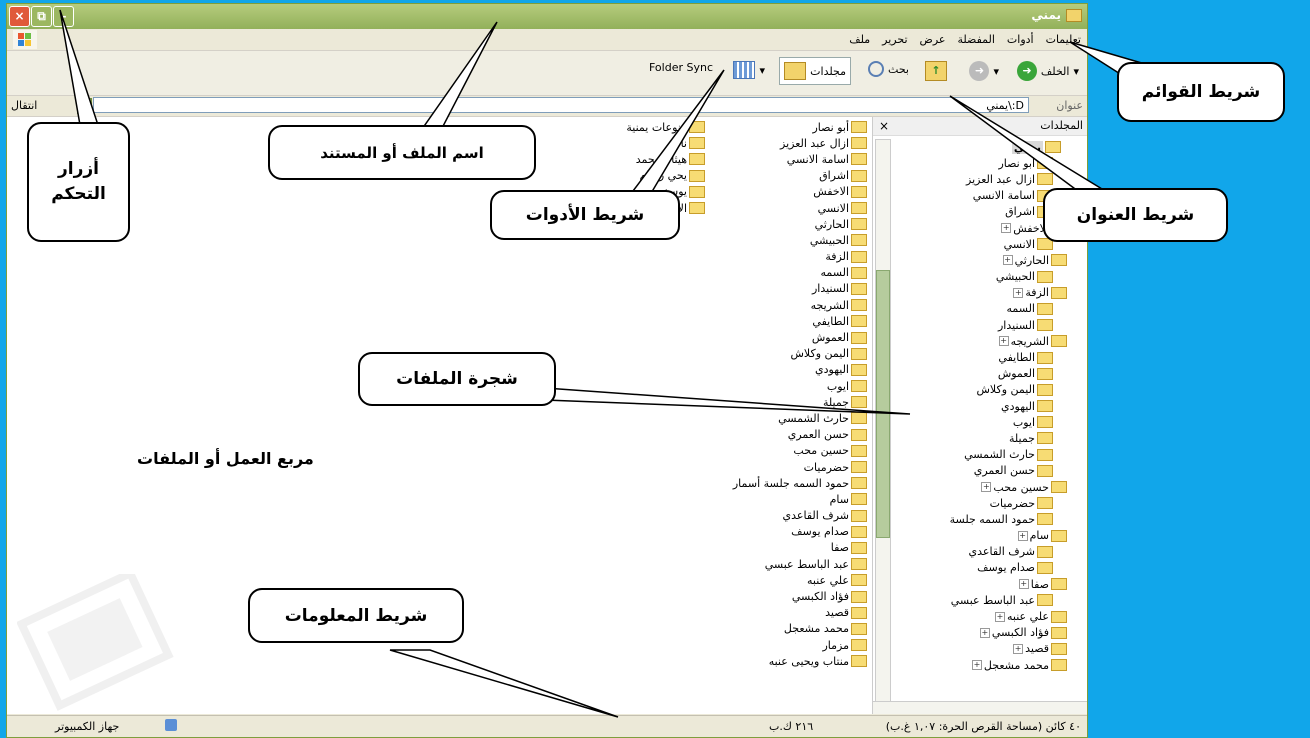  I want to click on file-item: هيثام محمد, so click(647, 159).